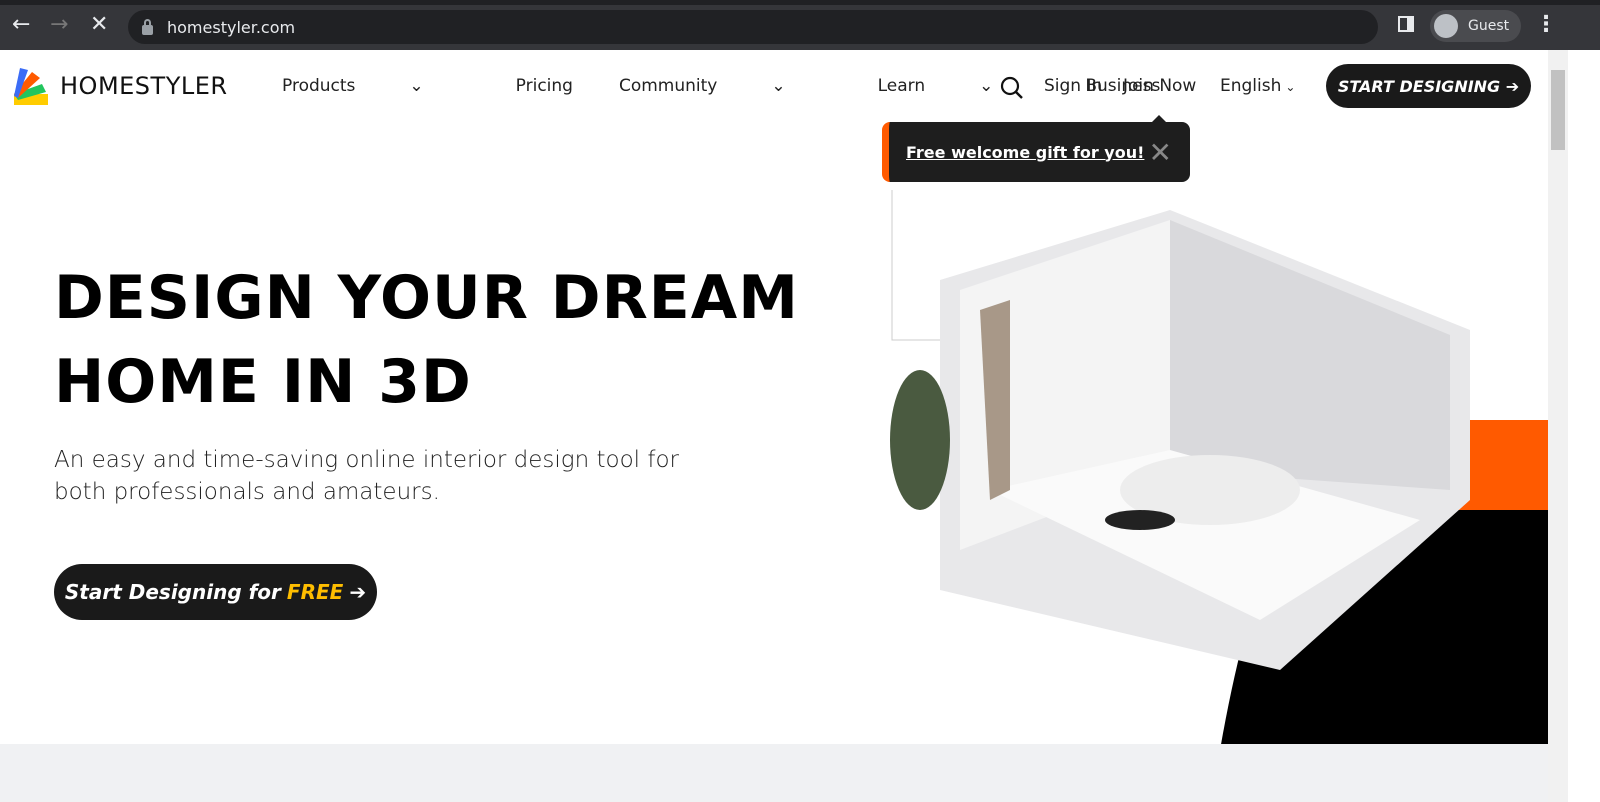 Image resolution: width=1600 pixels, height=802 pixels. I want to click on nav-label: Community, so click(668, 86).